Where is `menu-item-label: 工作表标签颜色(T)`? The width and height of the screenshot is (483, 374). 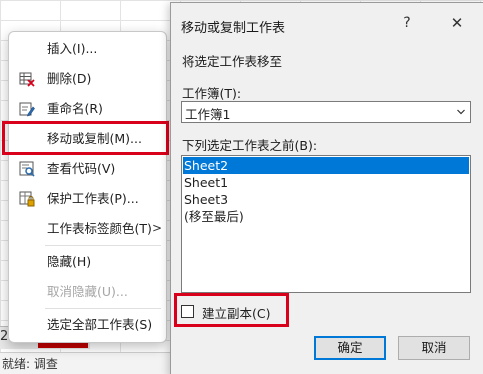 menu-item-label: 工作表标签颜色(T) is located at coordinates (99, 228).